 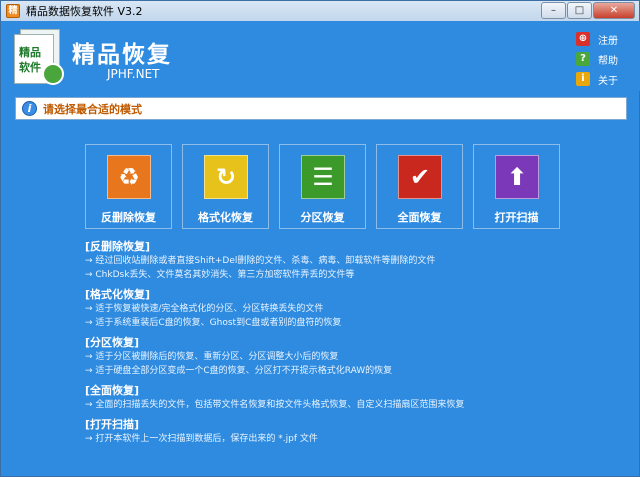 What do you see at coordinates (419, 217) in the screenshot?
I see `mode-label: 全面恢复` at bounding box center [419, 217].